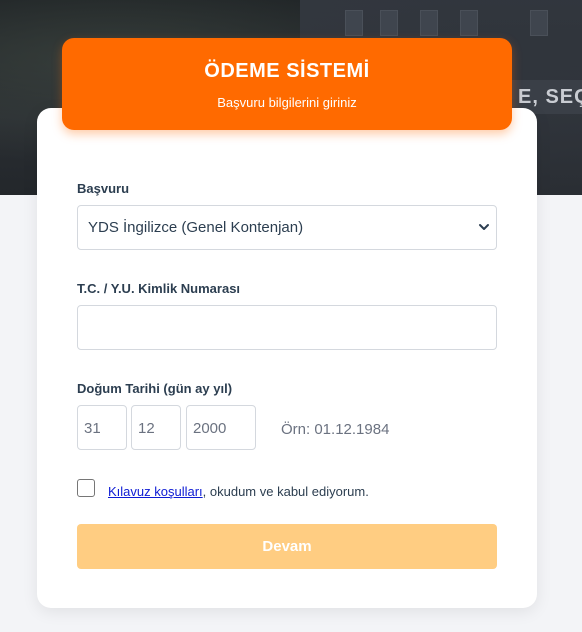 This screenshot has width=582, height=632. I want to click on id-number-label: T.C. / Y.U. Kimlik Numarası, so click(159, 288).